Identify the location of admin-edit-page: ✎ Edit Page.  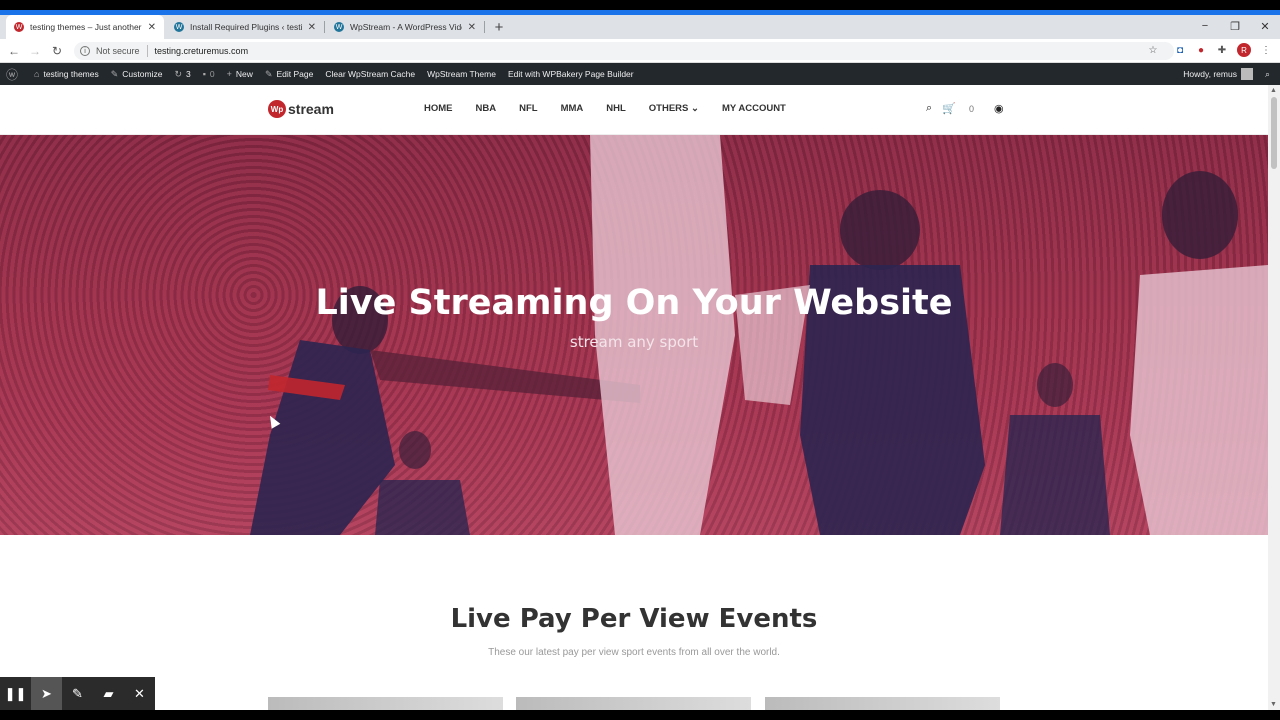
(289, 74).